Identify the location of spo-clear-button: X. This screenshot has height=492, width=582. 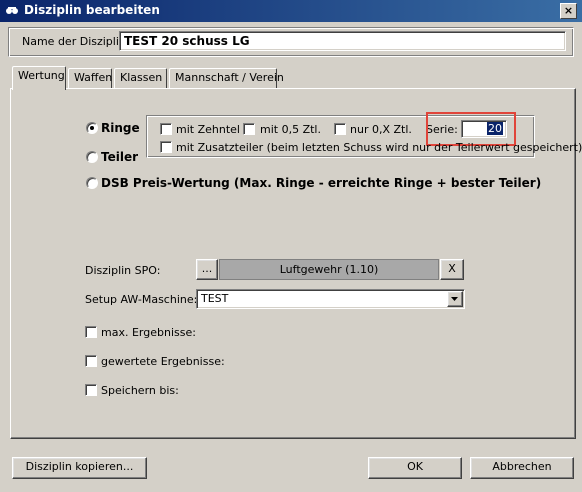
(452, 269).